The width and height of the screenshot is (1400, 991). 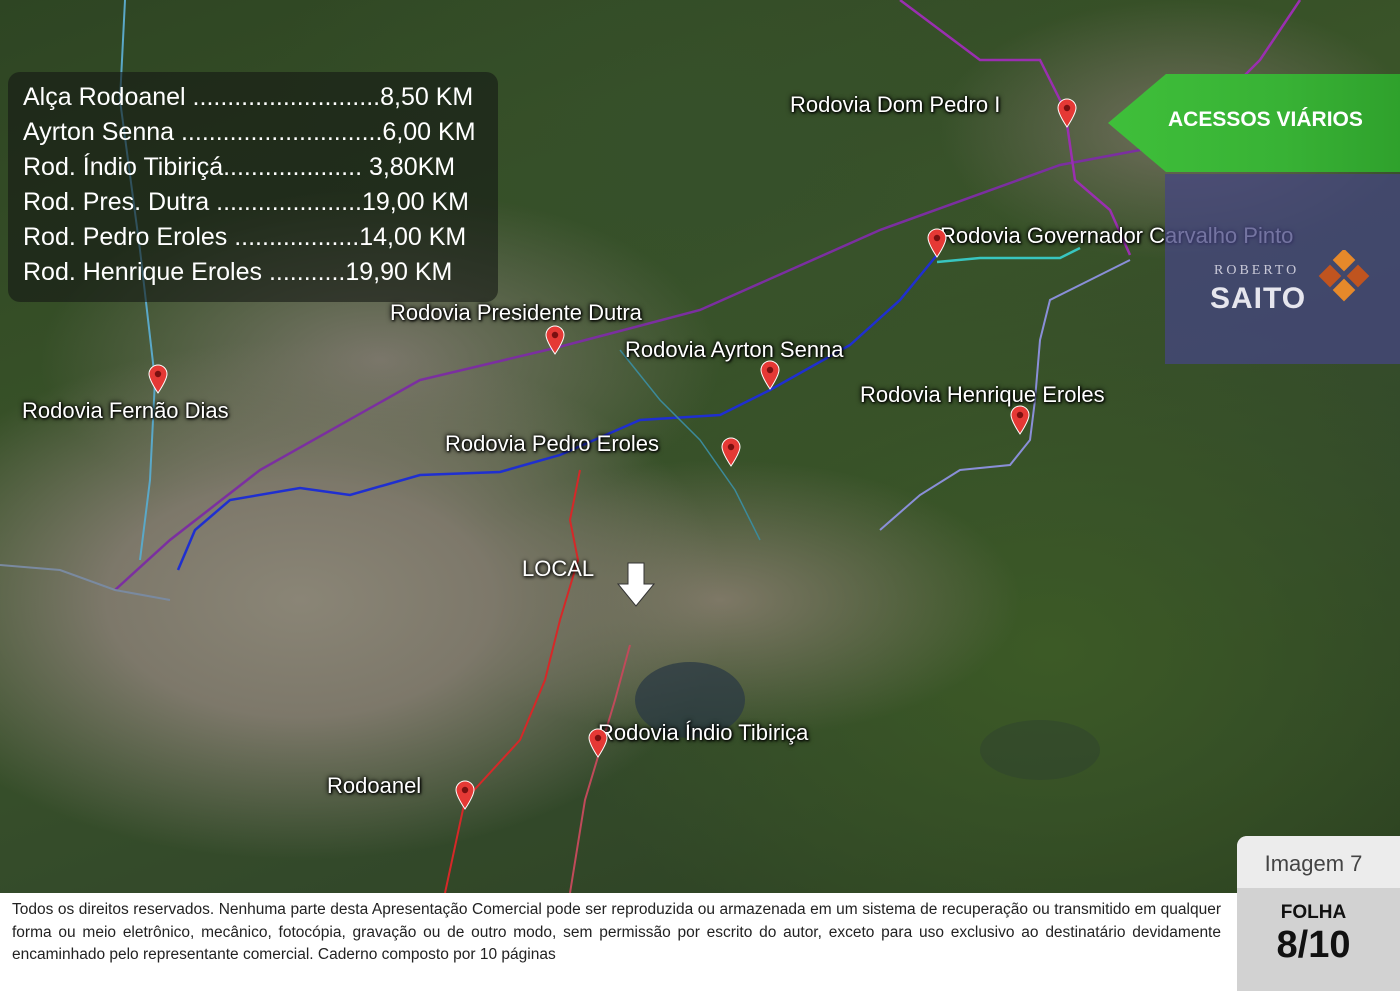 I want to click on route-indio-tibirica, so click(x=600, y=768).